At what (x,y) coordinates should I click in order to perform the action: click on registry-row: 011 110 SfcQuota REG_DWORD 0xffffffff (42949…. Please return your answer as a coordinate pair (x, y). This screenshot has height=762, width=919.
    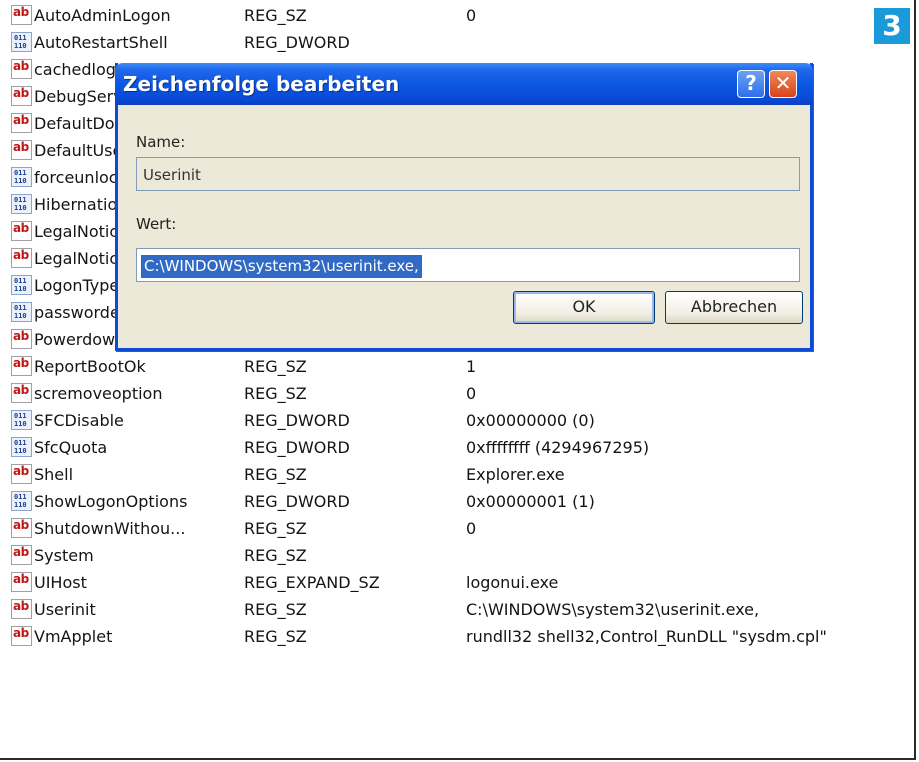
    Looking at the image, I should click on (439, 447).